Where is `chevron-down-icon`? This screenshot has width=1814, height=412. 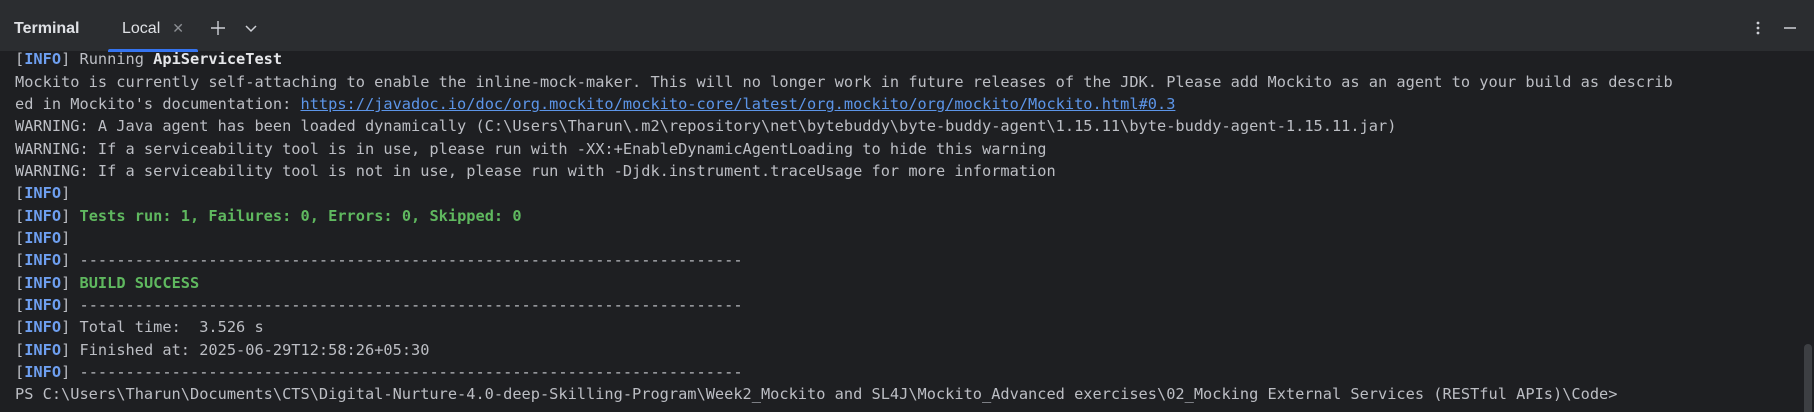
chevron-down-icon is located at coordinates (251, 28).